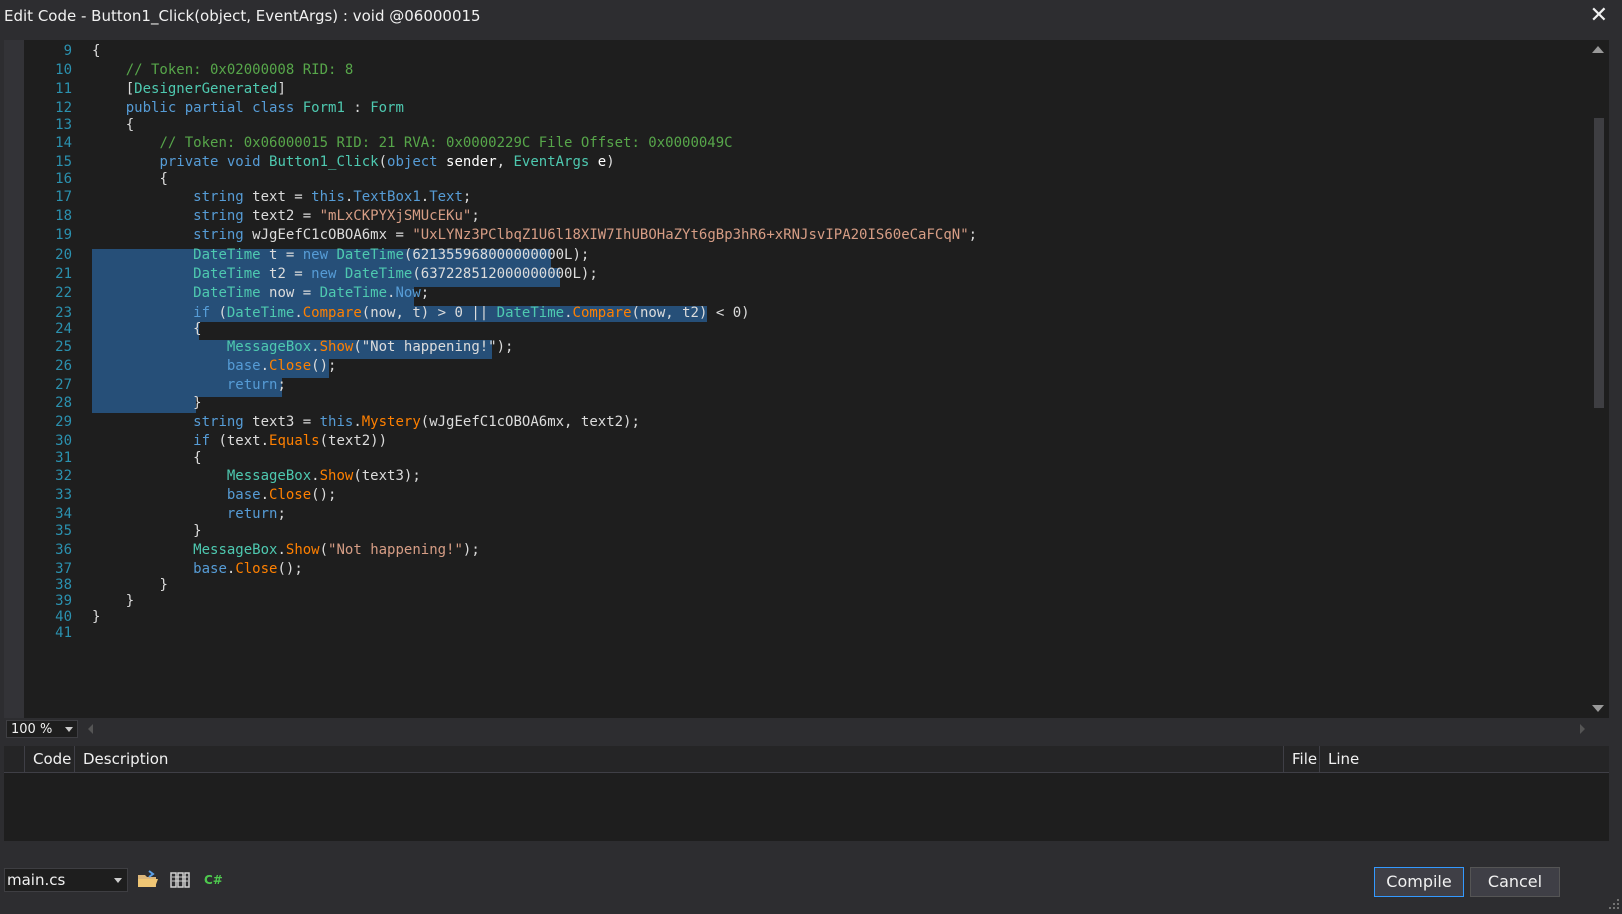  What do you see at coordinates (14, 379) in the screenshot?
I see `editor-margin` at bounding box center [14, 379].